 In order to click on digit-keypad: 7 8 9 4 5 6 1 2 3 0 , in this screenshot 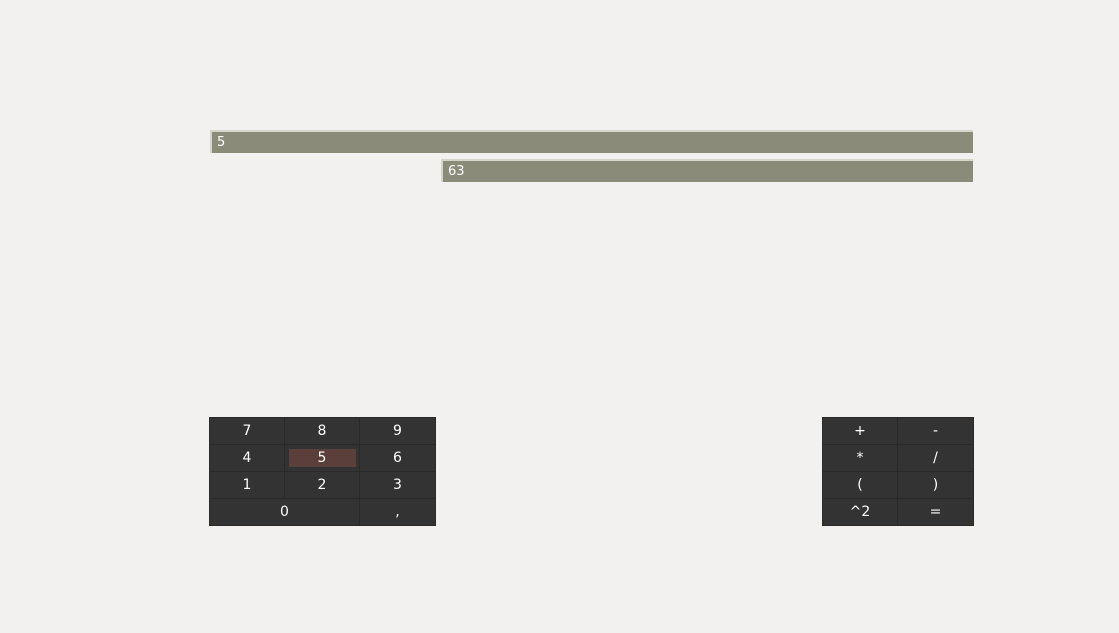, I will do `click(322, 471)`.